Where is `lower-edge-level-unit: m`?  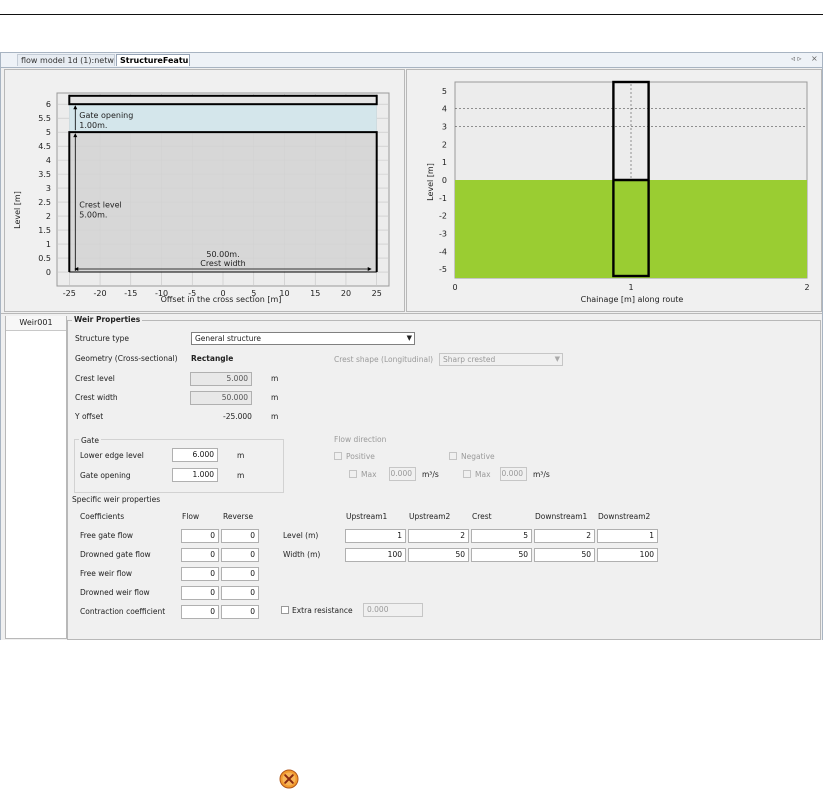
lower-edge-level-unit: m is located at coordinates (241, 455).